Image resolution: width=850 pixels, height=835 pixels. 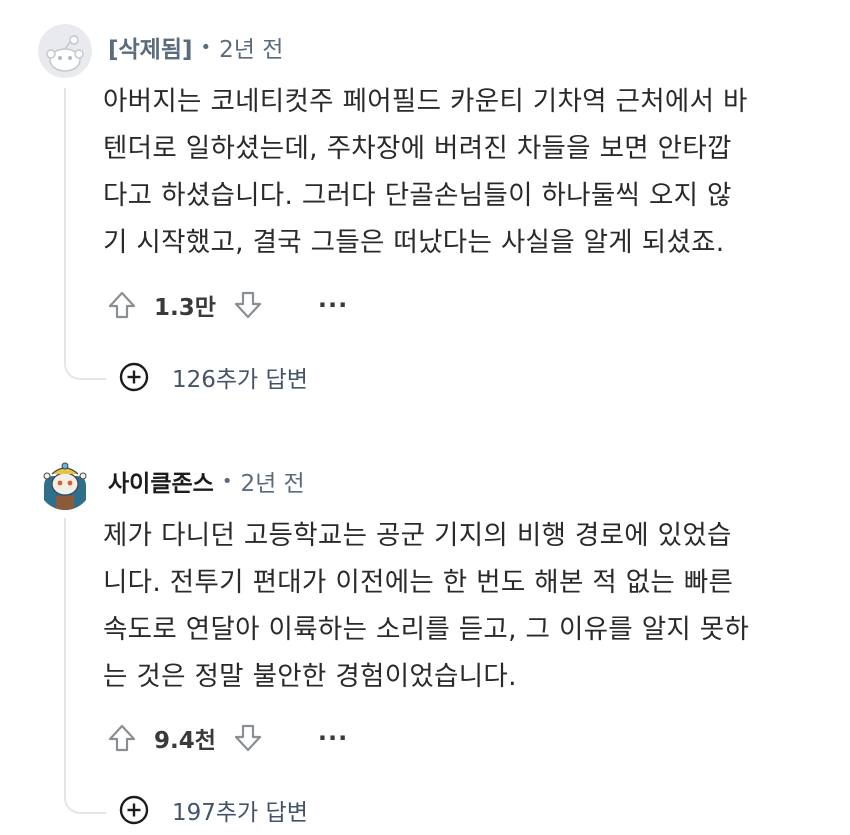 I want to click on comment-line: 텐더로 일하셨는데, 주차장에 버려진 차들을 보면 안타깝, so click(x=417, y=148).